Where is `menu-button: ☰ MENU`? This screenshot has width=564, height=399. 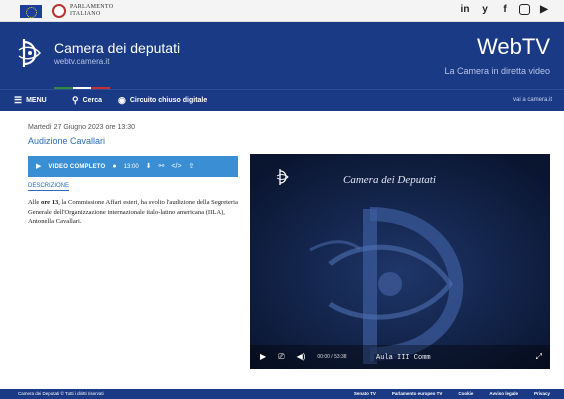
menu-button: ☰ MENU is located at coordinates (30, 100).